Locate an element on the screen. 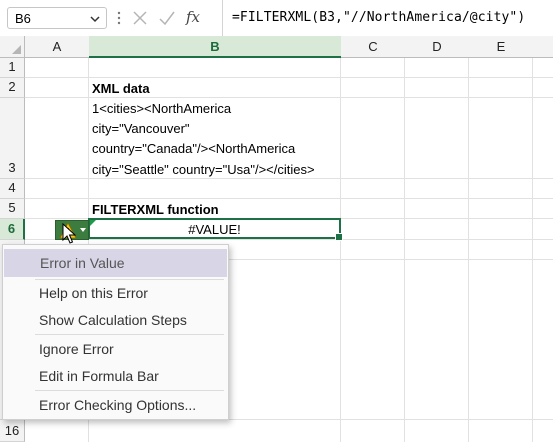 The height and width of the screenshot is (442, 553). row-header-3: 3 is located at coordinates (12, 138).